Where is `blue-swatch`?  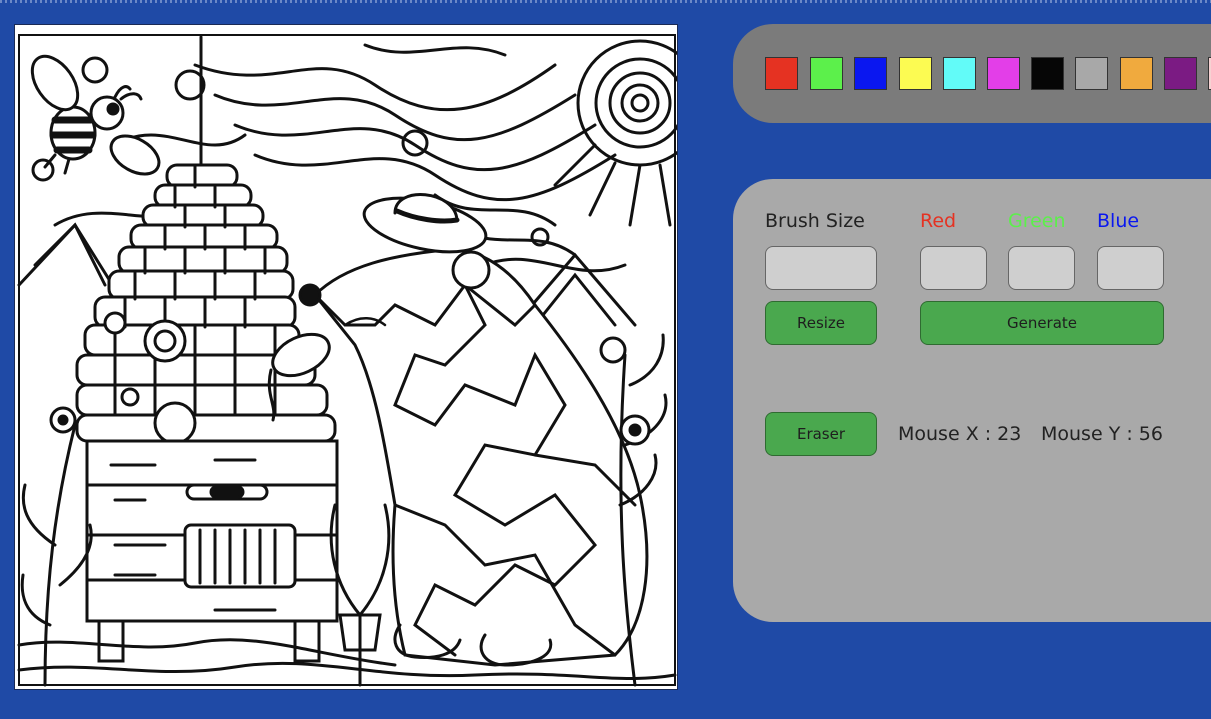
blue-swatch is located at coordinates (870, 73).